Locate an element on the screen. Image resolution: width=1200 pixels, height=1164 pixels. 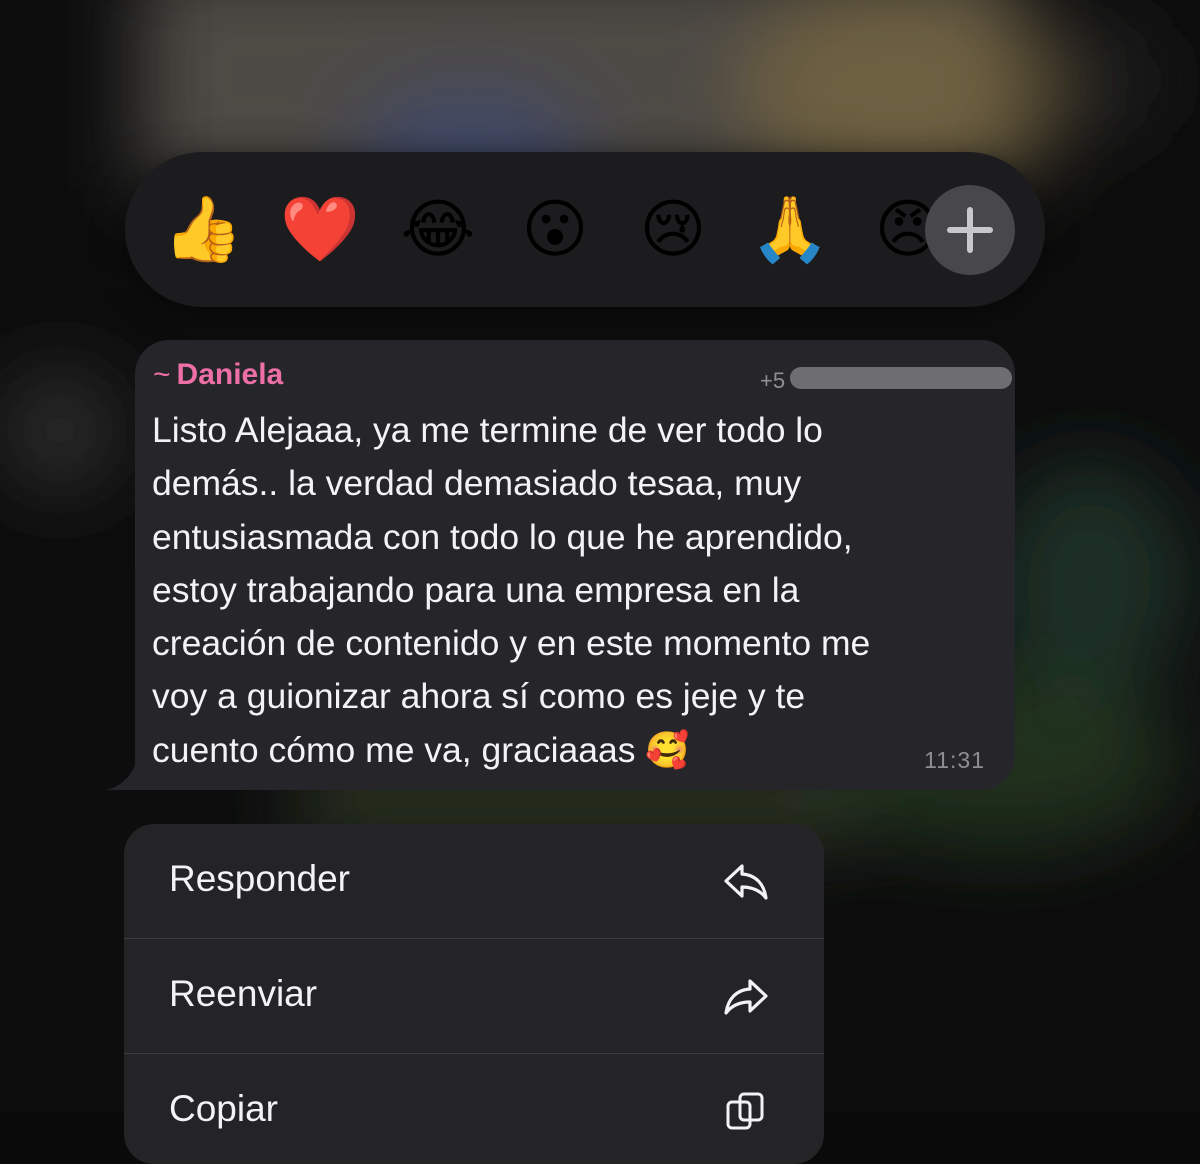
reaction-surprised-face: 😮 is located at coordinates (555, 230).